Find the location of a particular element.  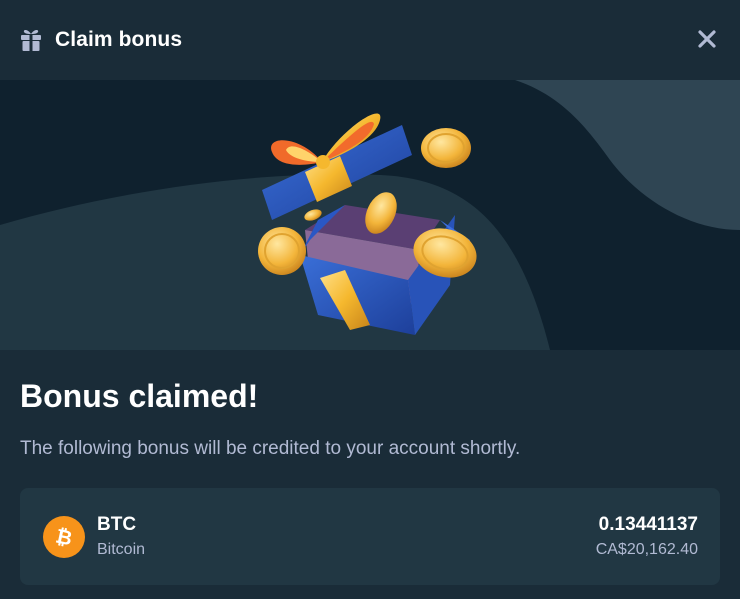

currency-name: Bitcoin is located at coordinates (121, 549).